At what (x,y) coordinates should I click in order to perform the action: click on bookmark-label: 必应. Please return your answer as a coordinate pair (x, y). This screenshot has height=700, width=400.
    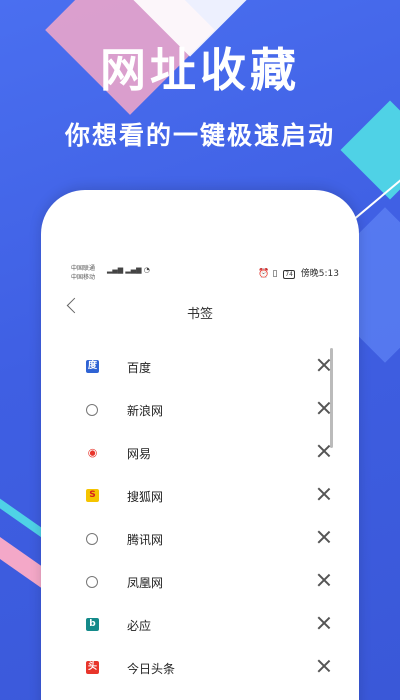
    Looking at the image, I should click on (139, 626).